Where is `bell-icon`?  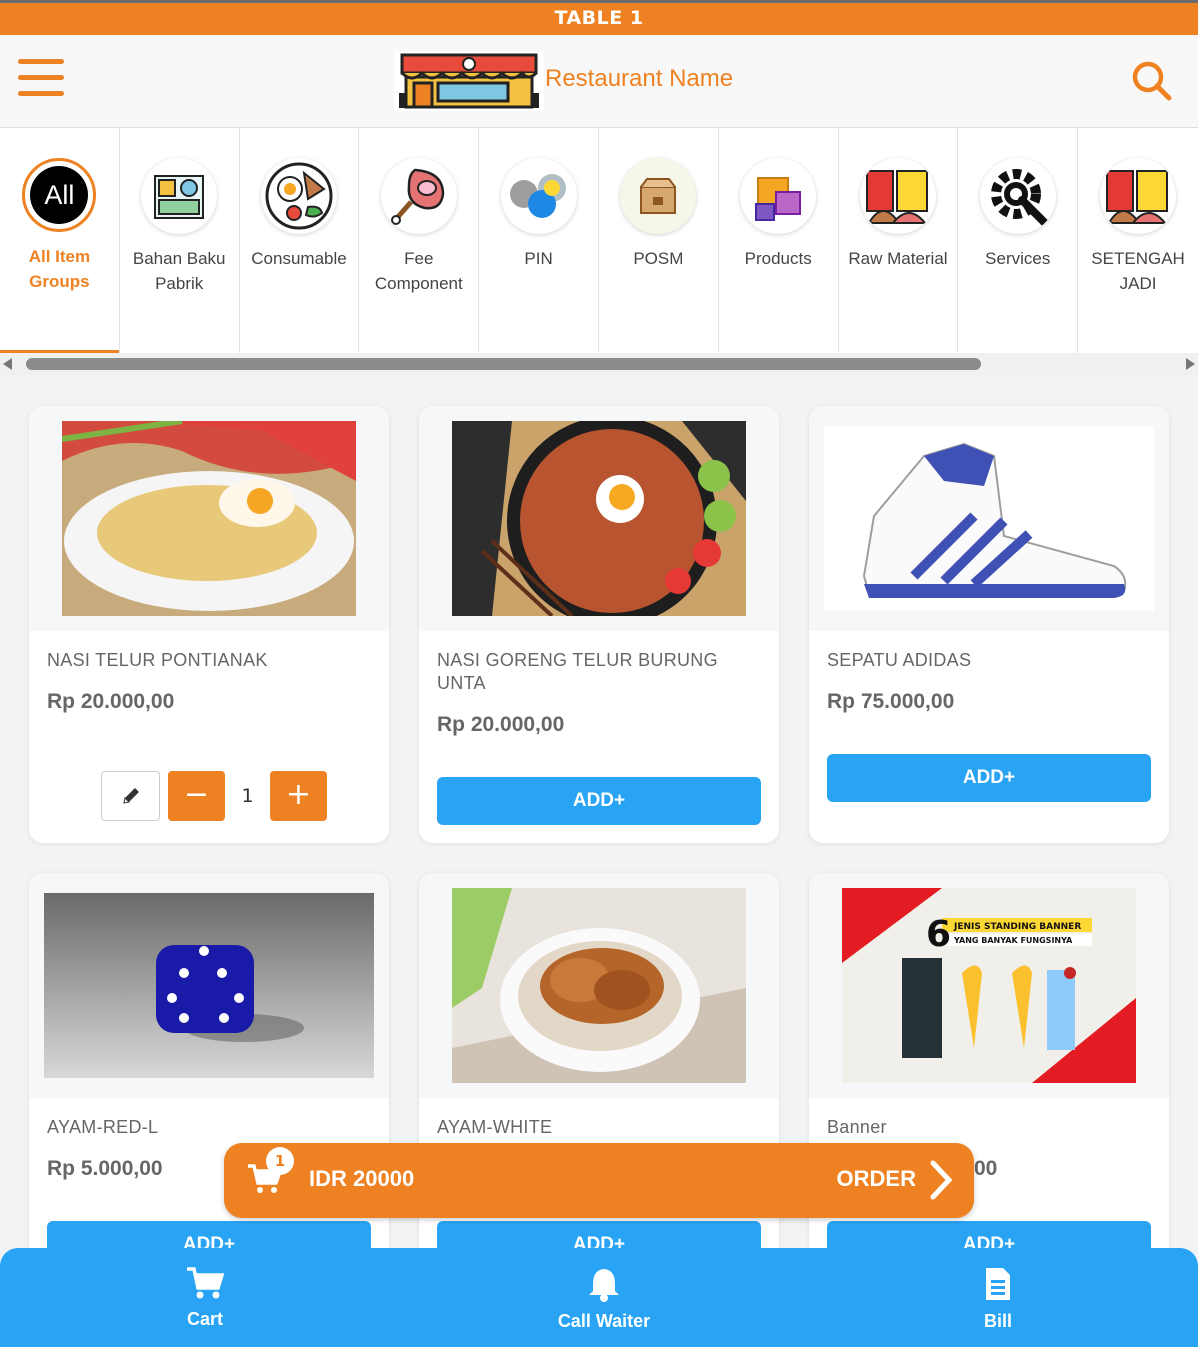
bell-icon is located at coordinates (604, 1285).